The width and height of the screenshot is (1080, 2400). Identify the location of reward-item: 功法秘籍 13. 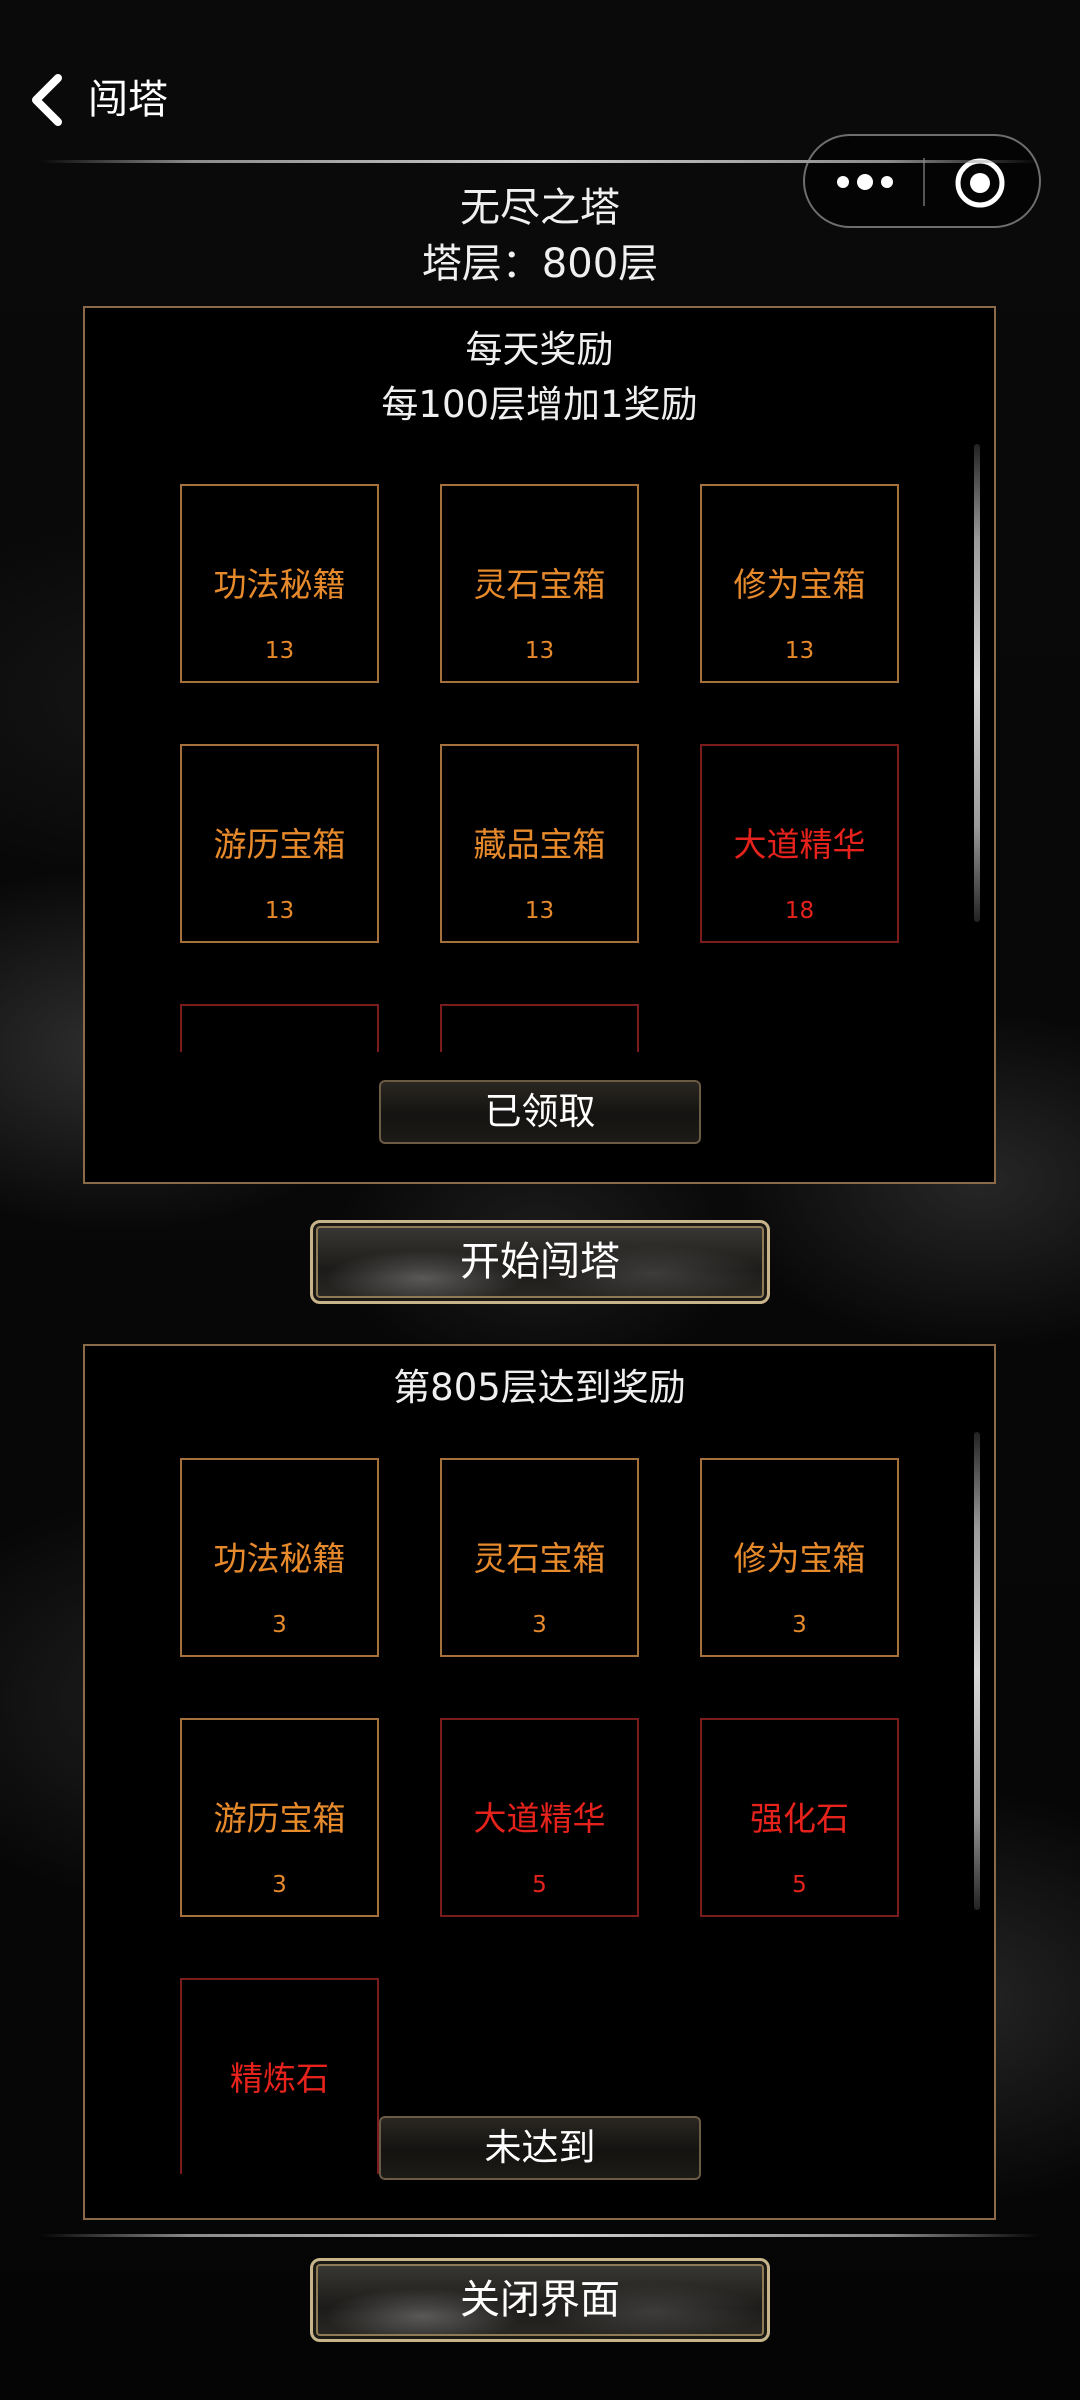
(279, 583).